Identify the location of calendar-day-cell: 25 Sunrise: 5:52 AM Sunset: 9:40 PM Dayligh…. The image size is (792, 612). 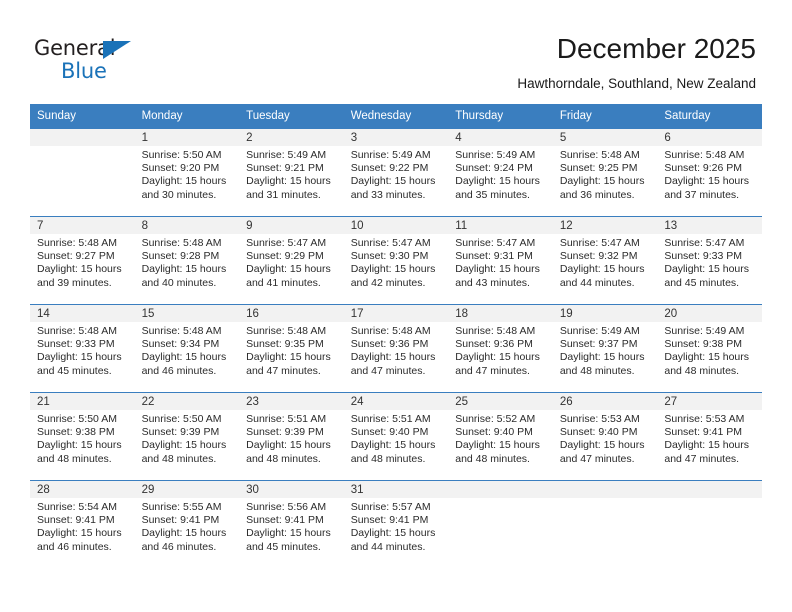
(500, 436).